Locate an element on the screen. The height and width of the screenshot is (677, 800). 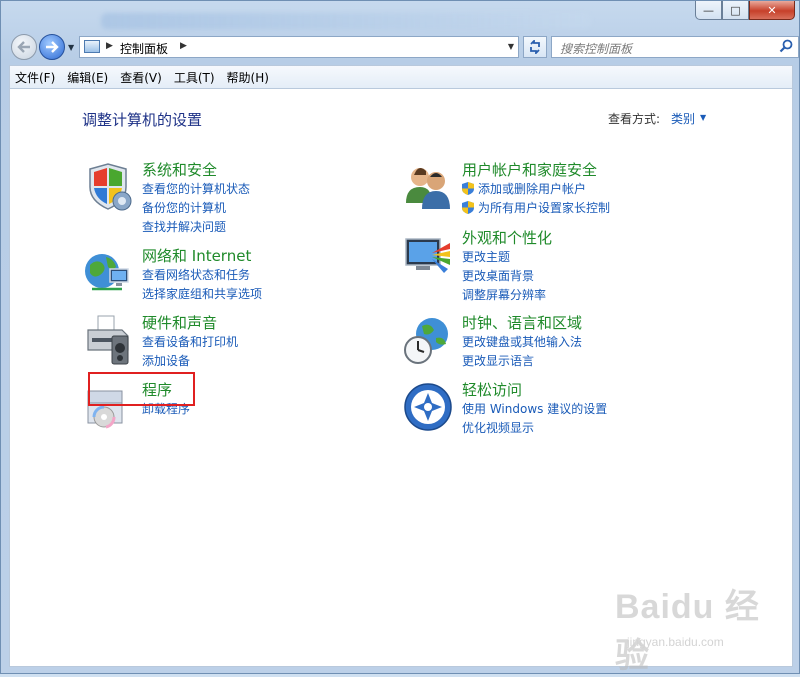
view-by-dropdown: 类别 is located at coordinates (683, 118).